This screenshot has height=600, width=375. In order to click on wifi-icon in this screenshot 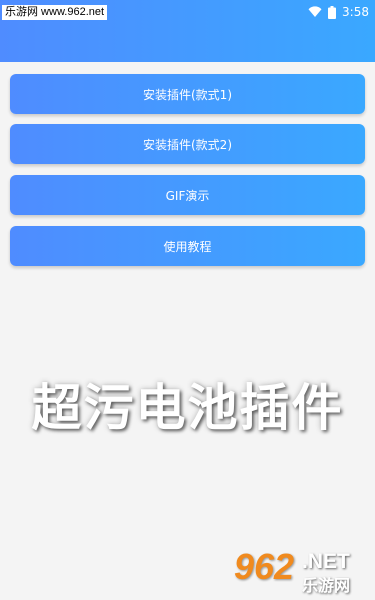, I will do `click(315, 12)`.